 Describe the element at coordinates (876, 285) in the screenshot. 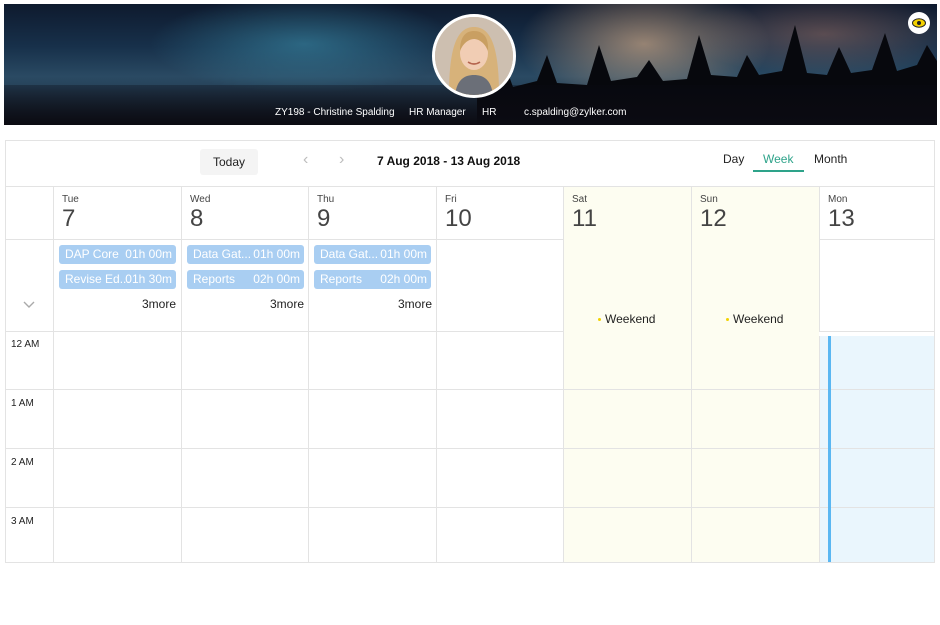

I see `all-day-cell-mon` at that location.